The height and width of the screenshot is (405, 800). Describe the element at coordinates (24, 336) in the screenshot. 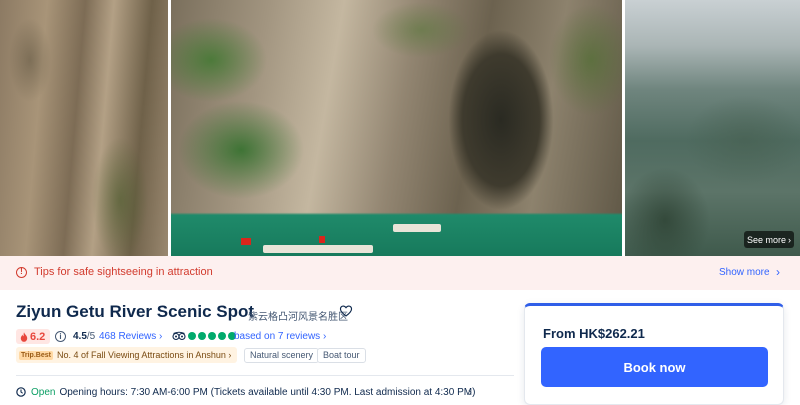

I see `flame-icon` at that location.